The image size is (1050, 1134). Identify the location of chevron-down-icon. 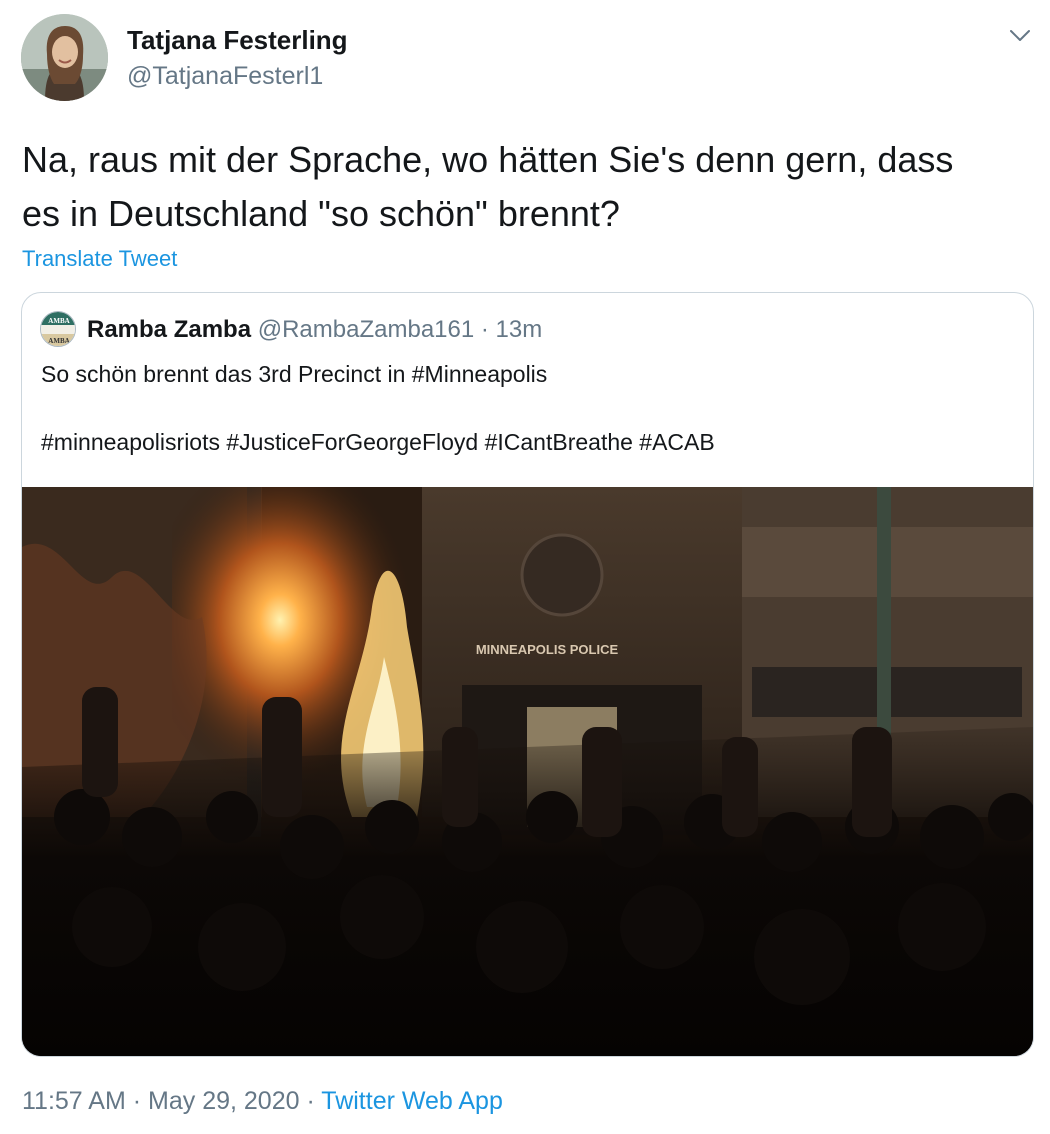
(1020, 35).